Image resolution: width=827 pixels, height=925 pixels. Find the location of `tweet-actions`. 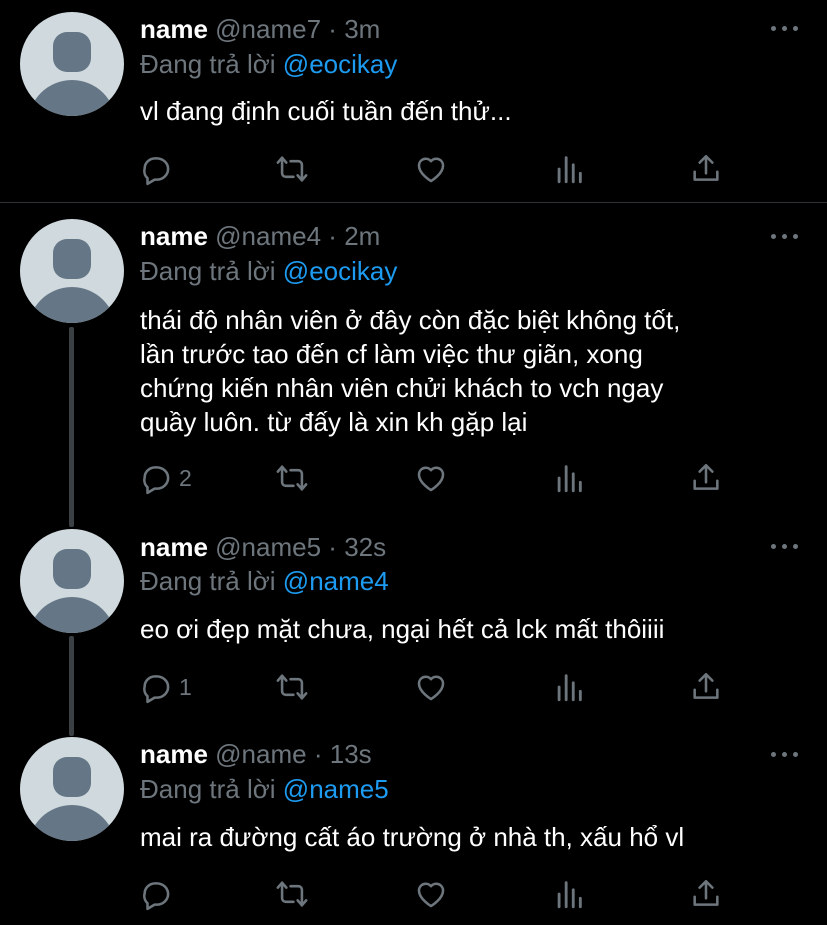

tweet-actions is located at coordinates (413, 894).